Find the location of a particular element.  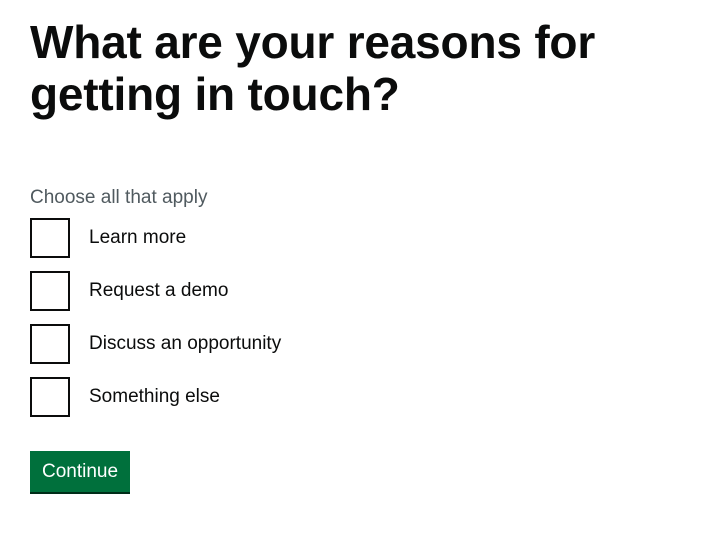

checkbox-discuss-opportunity is located at coordinates (50, 344).